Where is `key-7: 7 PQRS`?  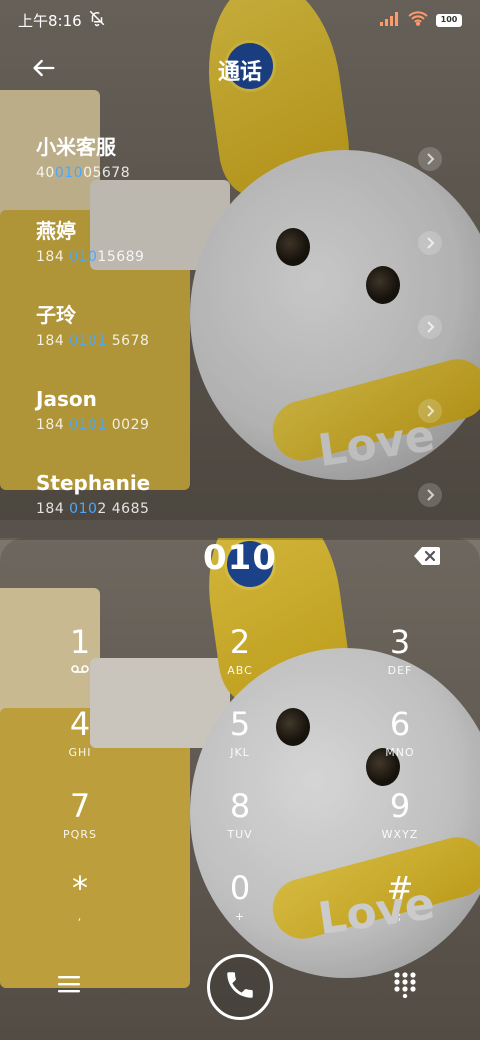
key-7: 7 PQRS is located at coordinates (80, 822).